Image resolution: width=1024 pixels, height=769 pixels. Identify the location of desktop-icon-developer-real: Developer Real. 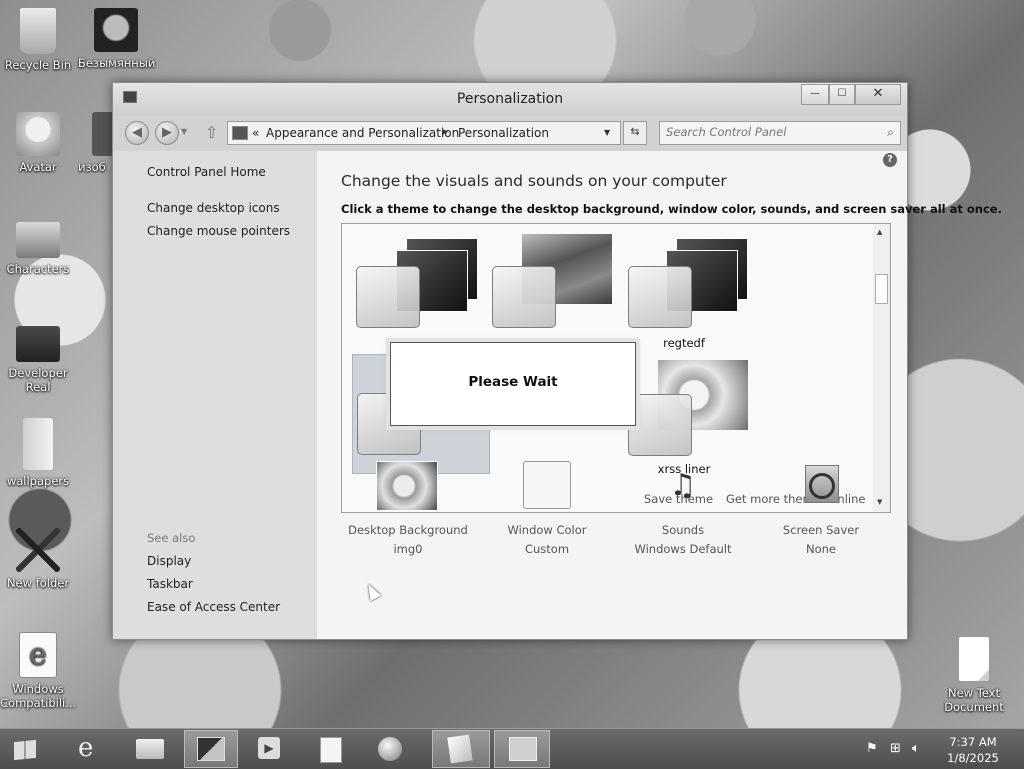
(38, 360).